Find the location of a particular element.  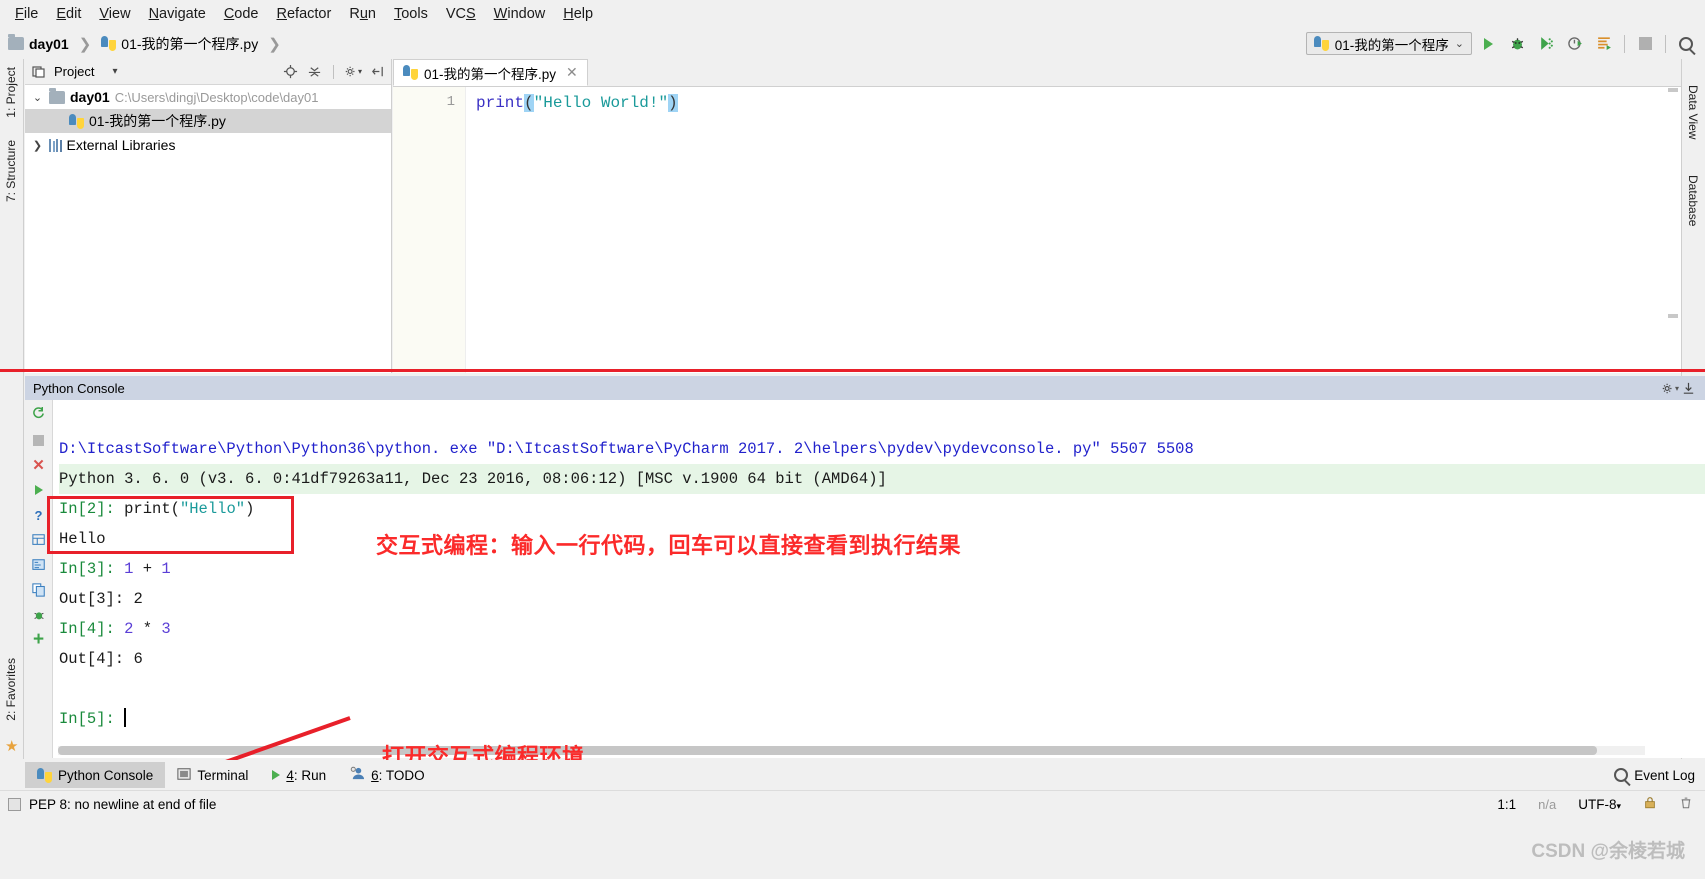

search-everywhere-button is located at coordinates (1686, 43).